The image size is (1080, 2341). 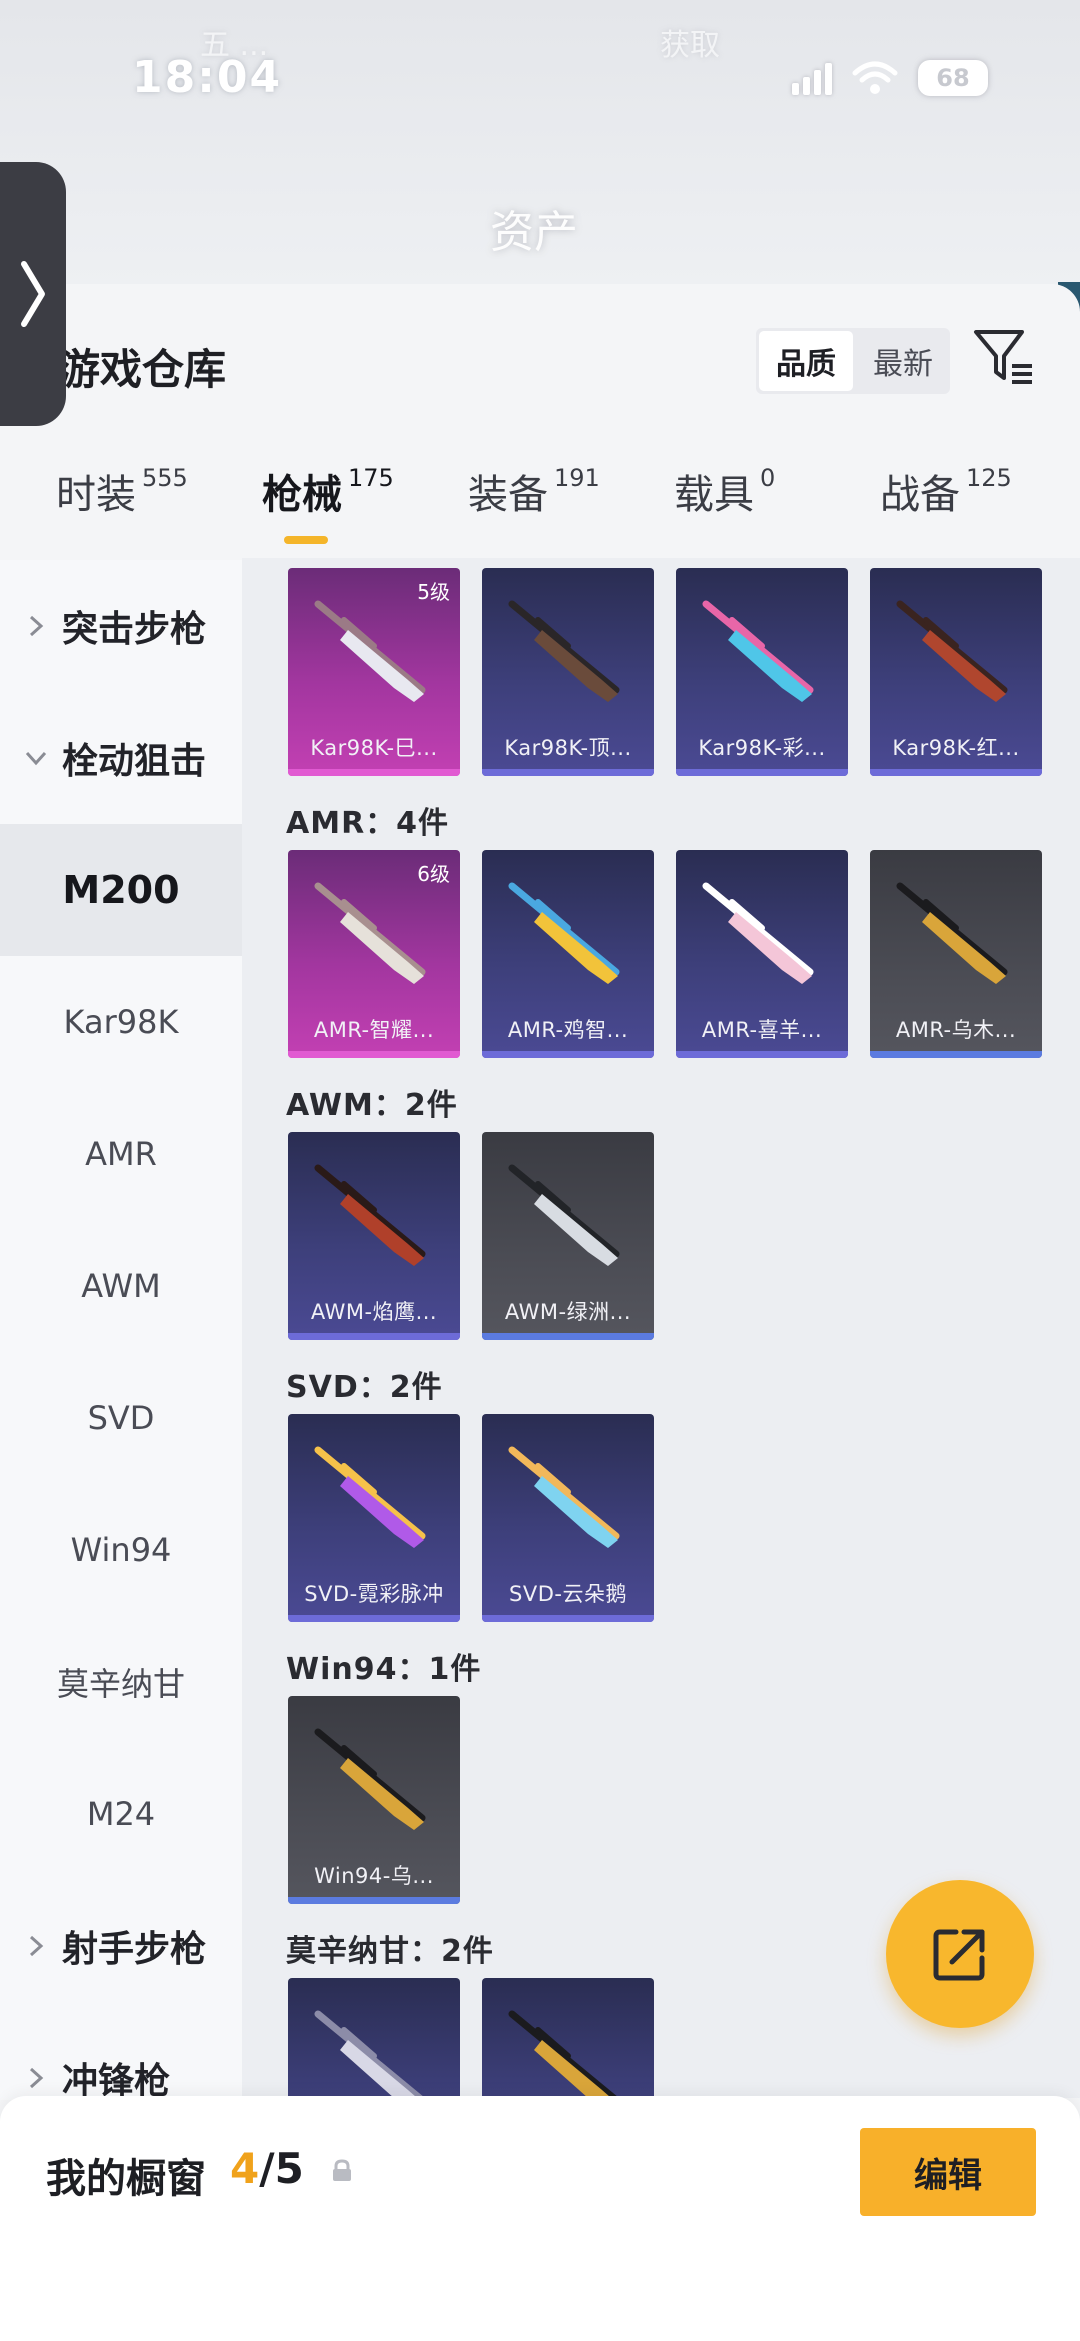 What do you see at coordinates (390, 1951) in the screenshot?
I see `section-label: 莫辛纳甘：2件` at bounding box center [390, 1951].